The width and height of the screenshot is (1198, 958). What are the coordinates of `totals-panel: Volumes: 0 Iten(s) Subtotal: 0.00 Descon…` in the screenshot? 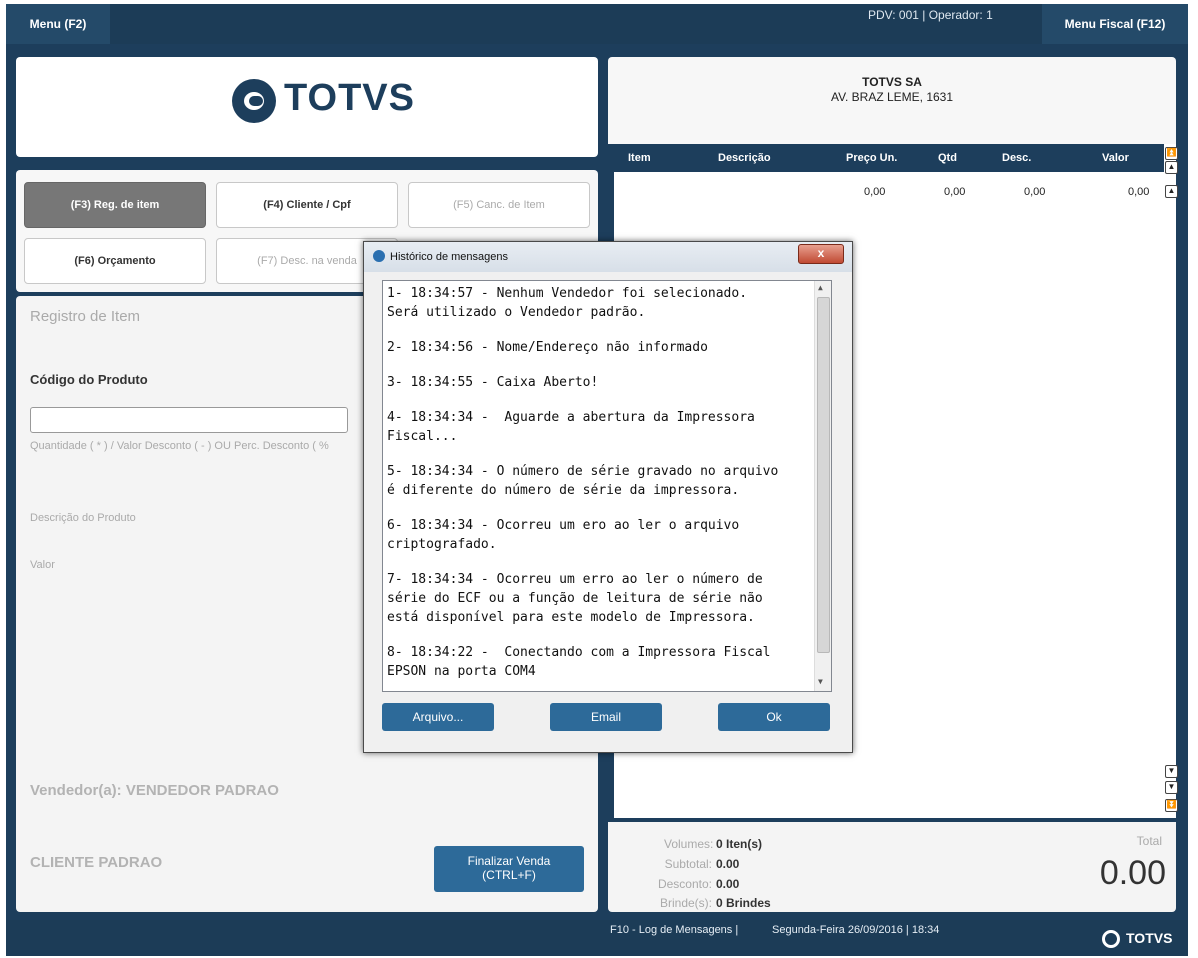 It's located at (892, 867).